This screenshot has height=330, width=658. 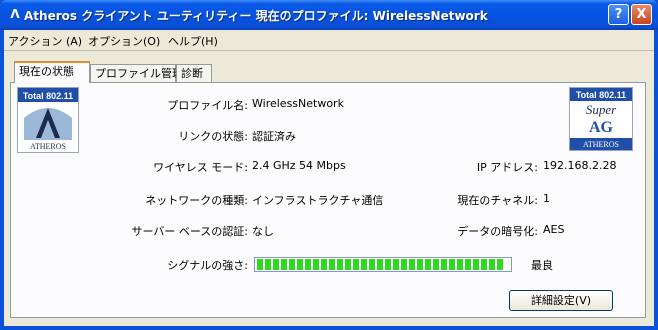 I want to click on right-logo-badge: Total 802.11, so click(x=601, y=95).